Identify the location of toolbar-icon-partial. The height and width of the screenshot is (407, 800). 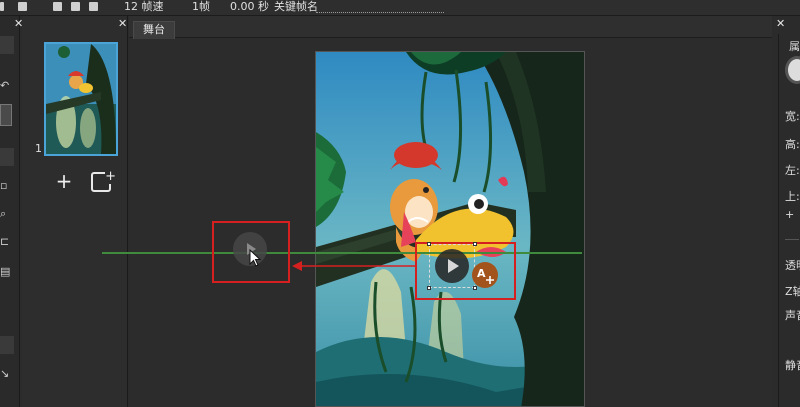
(2, 6).